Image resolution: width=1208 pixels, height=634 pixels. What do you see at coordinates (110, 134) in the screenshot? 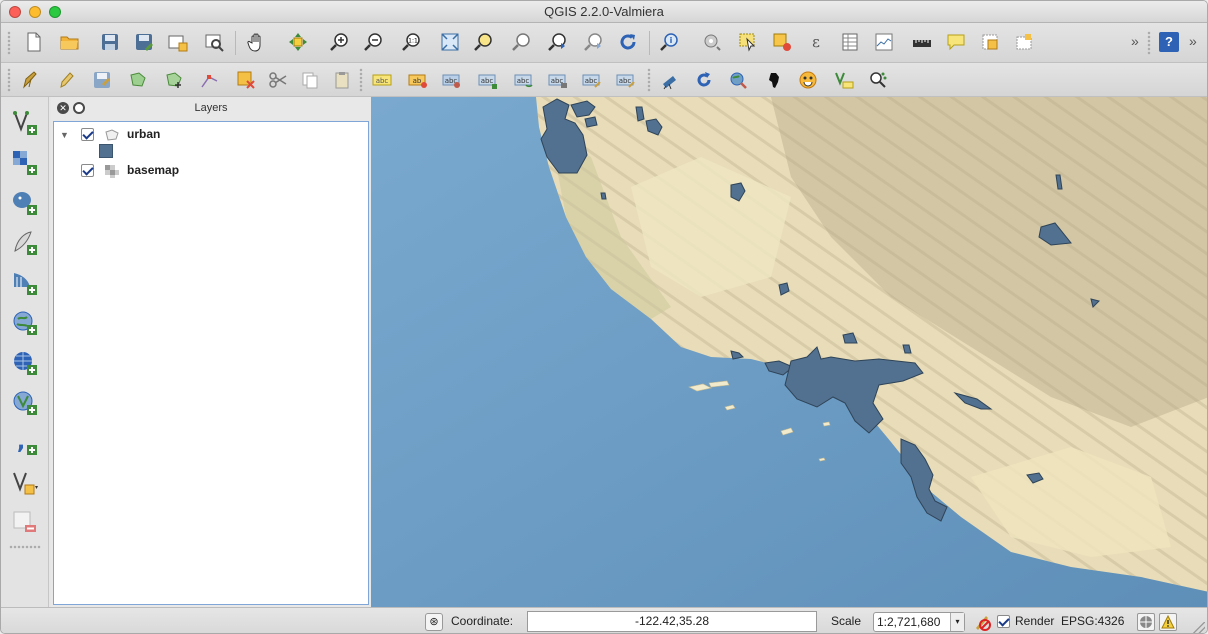
I see `layer-row-urban: ▼ urban` at bounding box center [110, 134].